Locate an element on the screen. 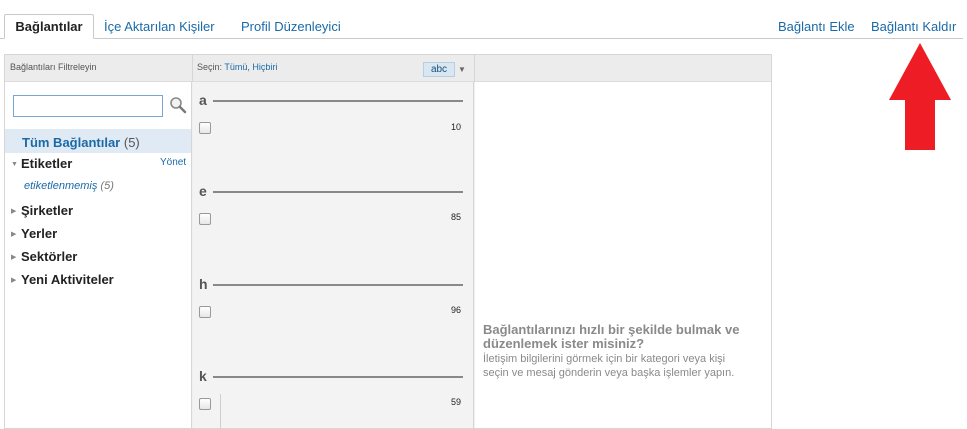  locations-label: Yerler is located at coordinates (39, 233).